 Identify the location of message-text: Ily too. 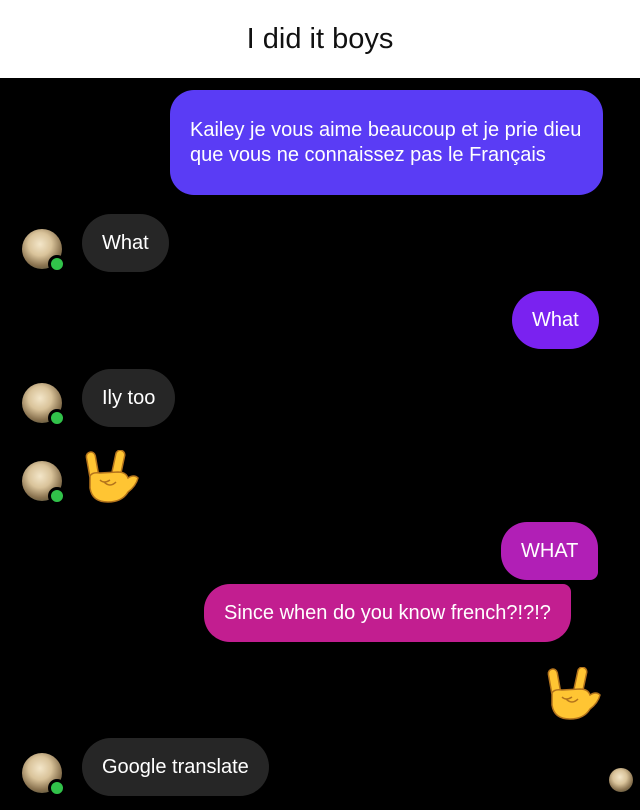
(129, 397).